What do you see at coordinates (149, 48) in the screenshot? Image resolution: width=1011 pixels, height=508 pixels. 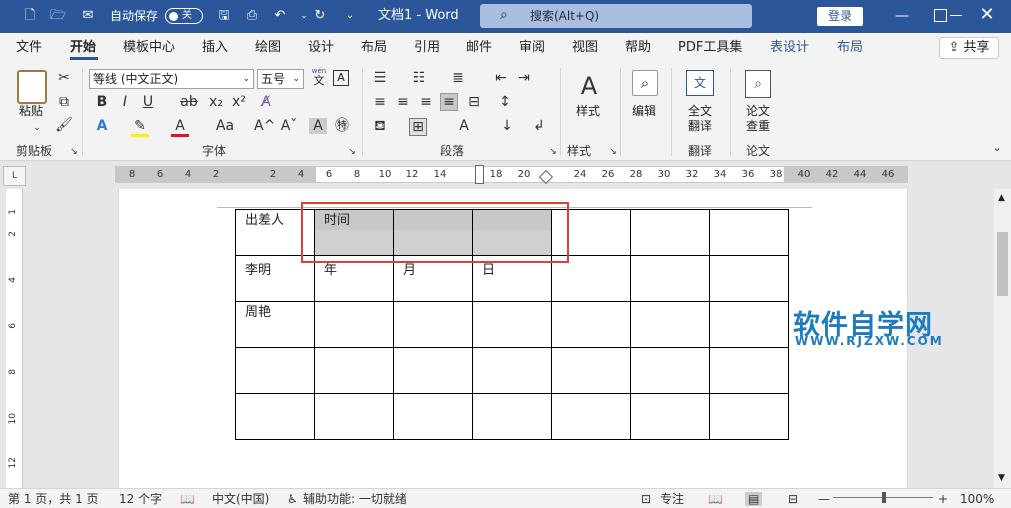 I see `tab-template-center: 模板中心` at bounding box center [149, 48].